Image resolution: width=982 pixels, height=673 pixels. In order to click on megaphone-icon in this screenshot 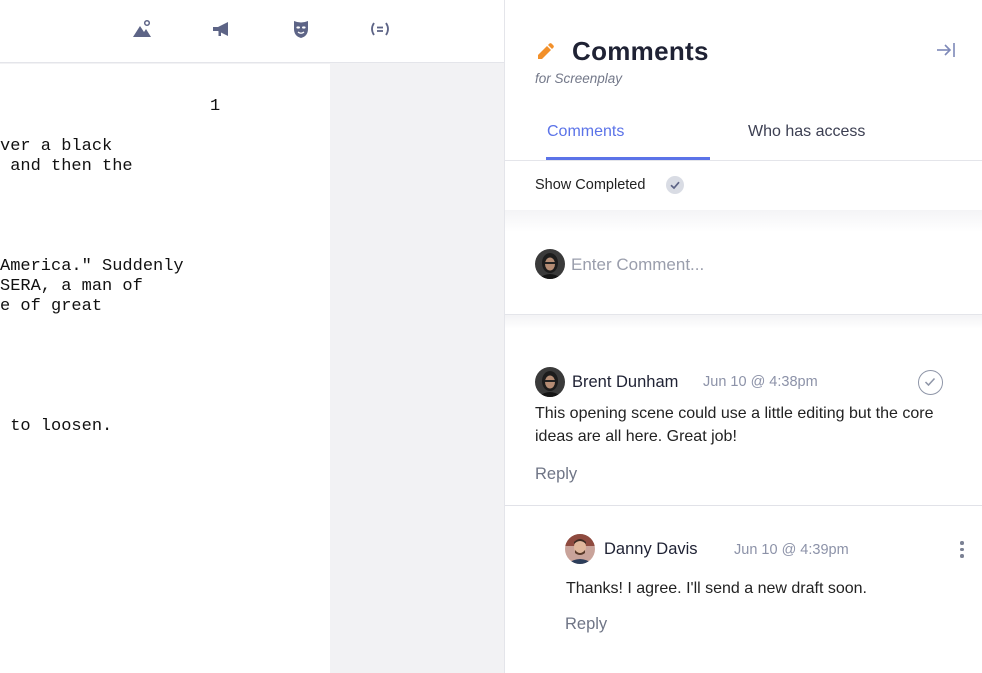, I will do `click(221, 29)`.